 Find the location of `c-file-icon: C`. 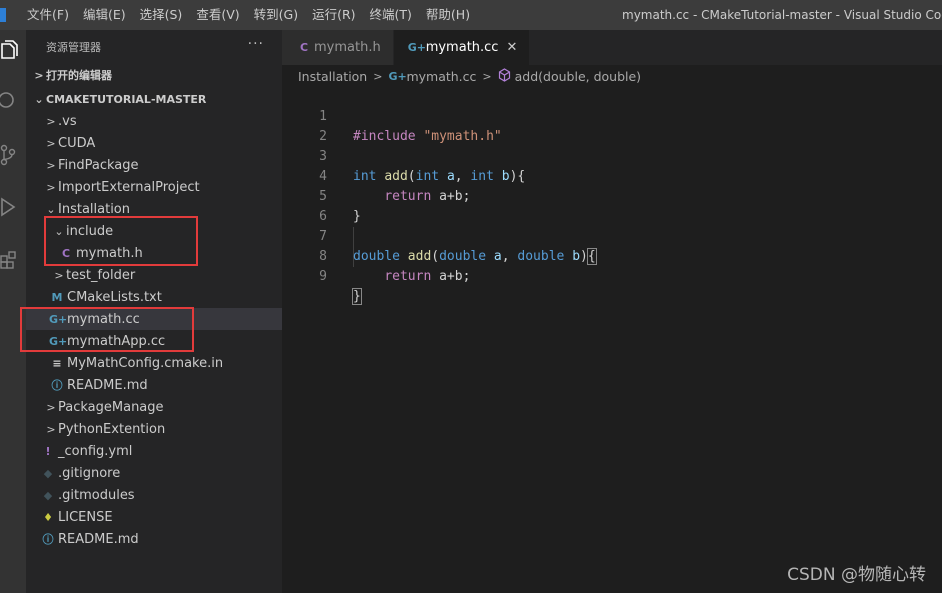

c-file-icon: C is located at coordinates (304, 47).